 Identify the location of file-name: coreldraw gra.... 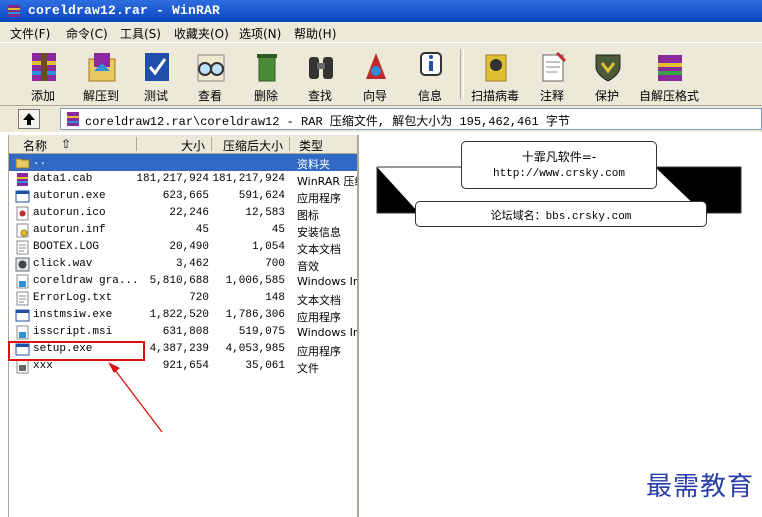
(85, 281).